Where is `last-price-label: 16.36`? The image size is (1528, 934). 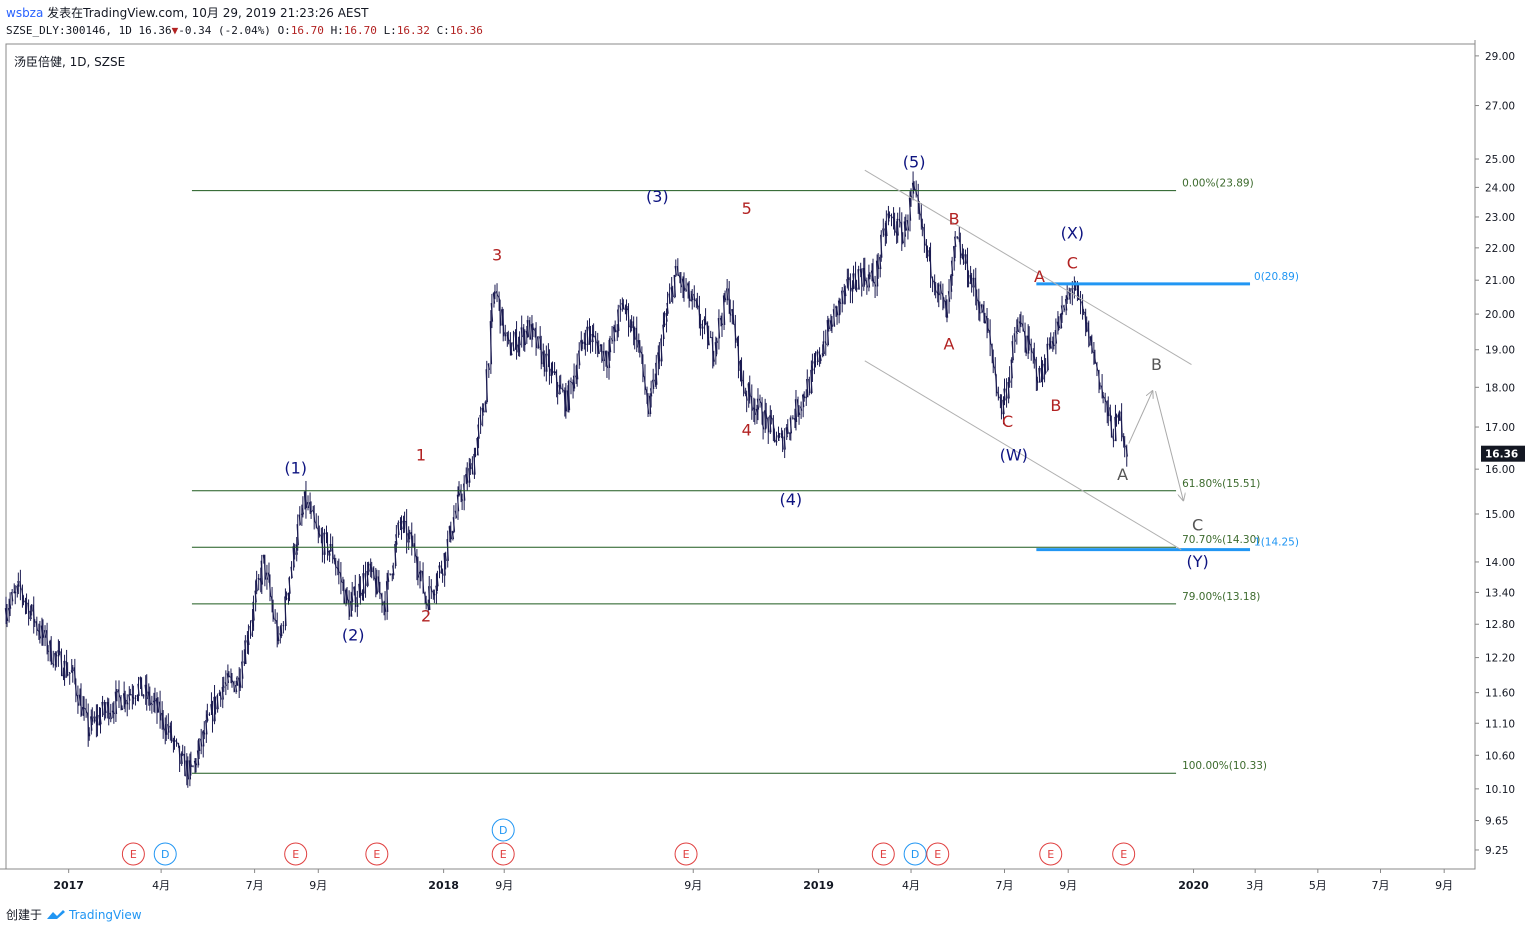 last-price-label: 16.36 is located at coordinates (1501, 455).